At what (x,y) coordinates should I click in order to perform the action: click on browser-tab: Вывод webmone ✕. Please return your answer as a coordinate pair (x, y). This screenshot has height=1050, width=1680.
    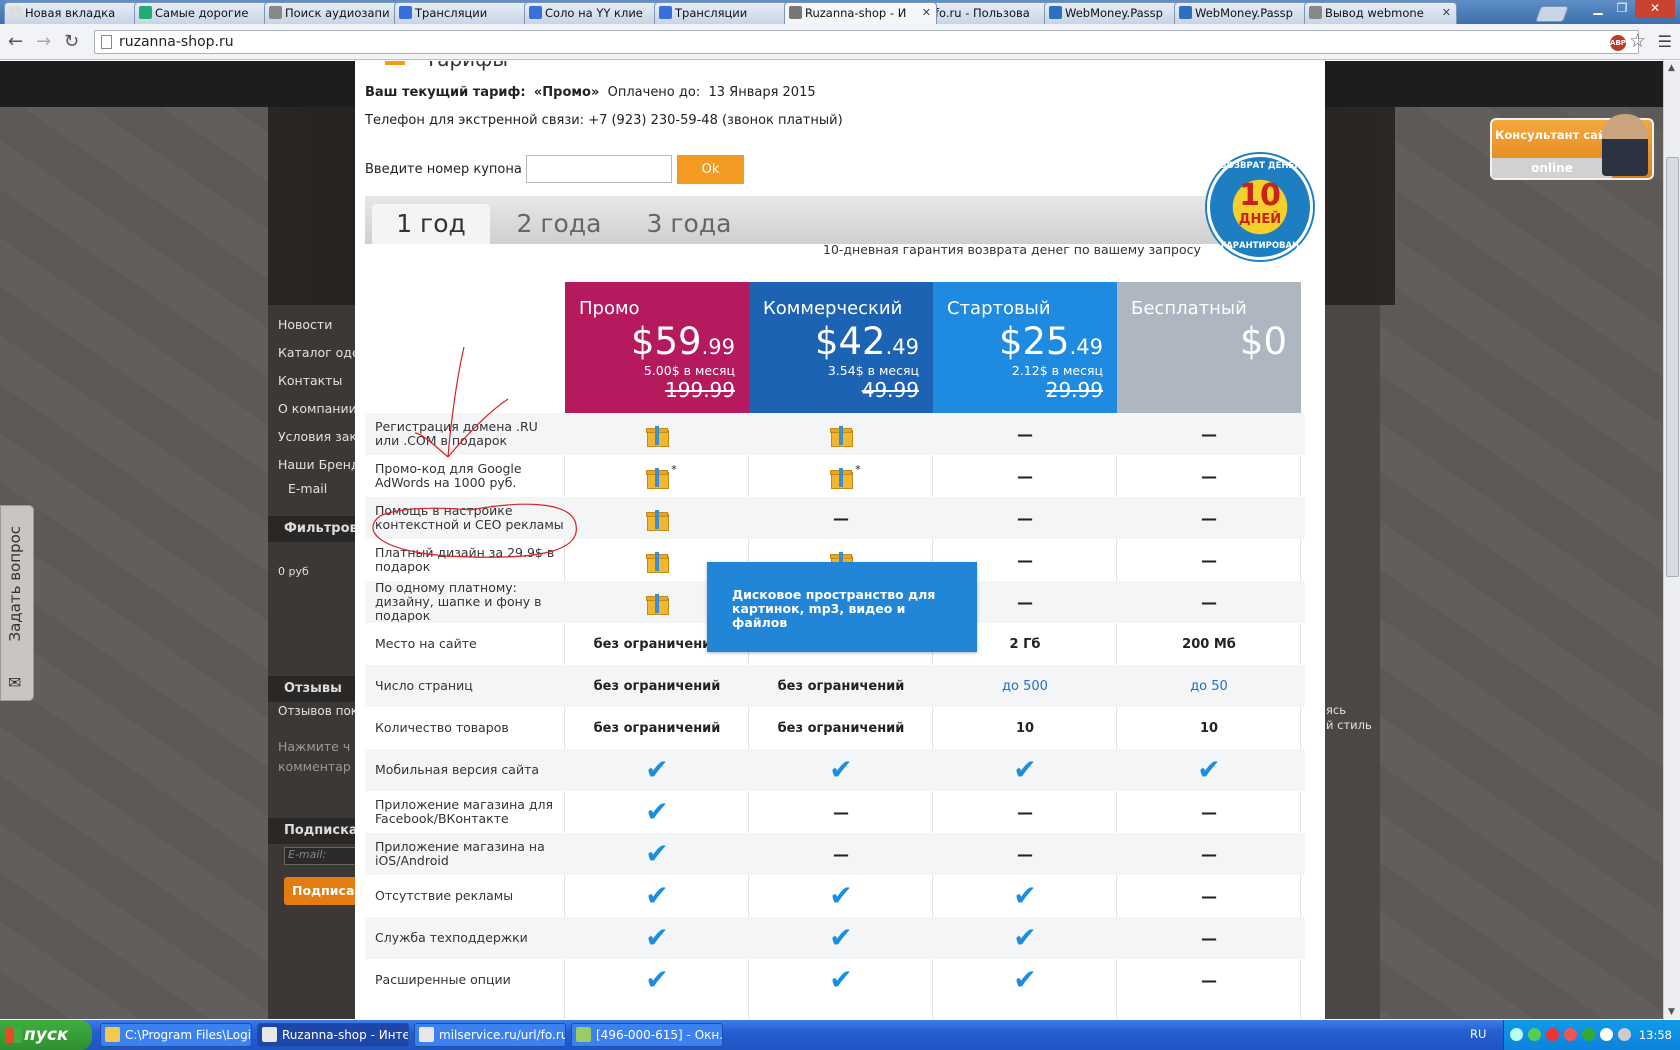
    Looking at the image, I should click on (1380, 13).